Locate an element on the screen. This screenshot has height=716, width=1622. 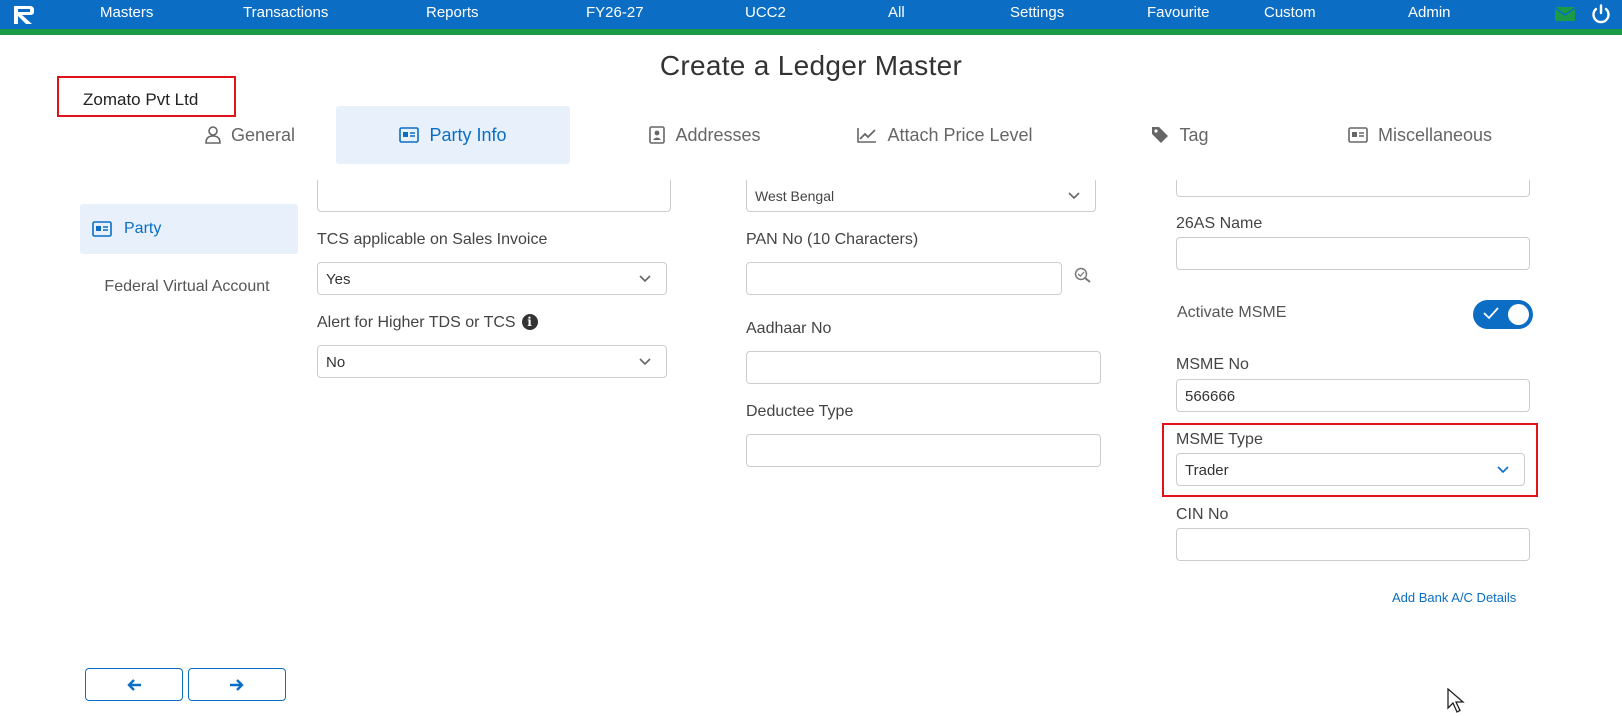
arrow-right-icon is located at coordinates (237, 684).